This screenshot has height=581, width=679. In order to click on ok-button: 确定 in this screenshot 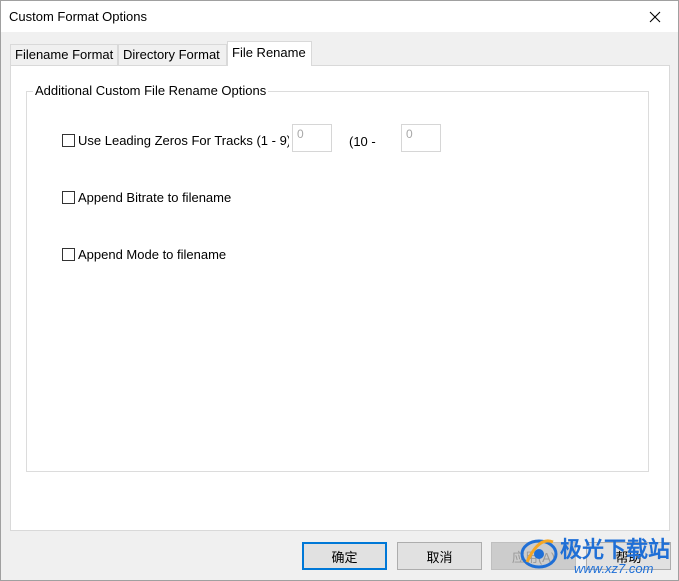, I will do `click(344, 556)`.